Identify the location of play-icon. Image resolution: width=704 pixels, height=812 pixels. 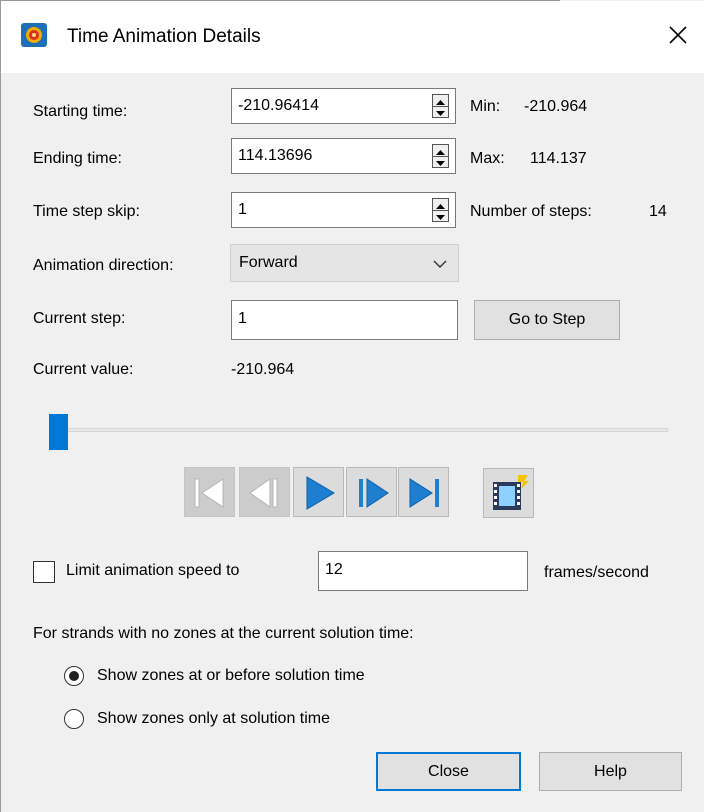
(320, 493).